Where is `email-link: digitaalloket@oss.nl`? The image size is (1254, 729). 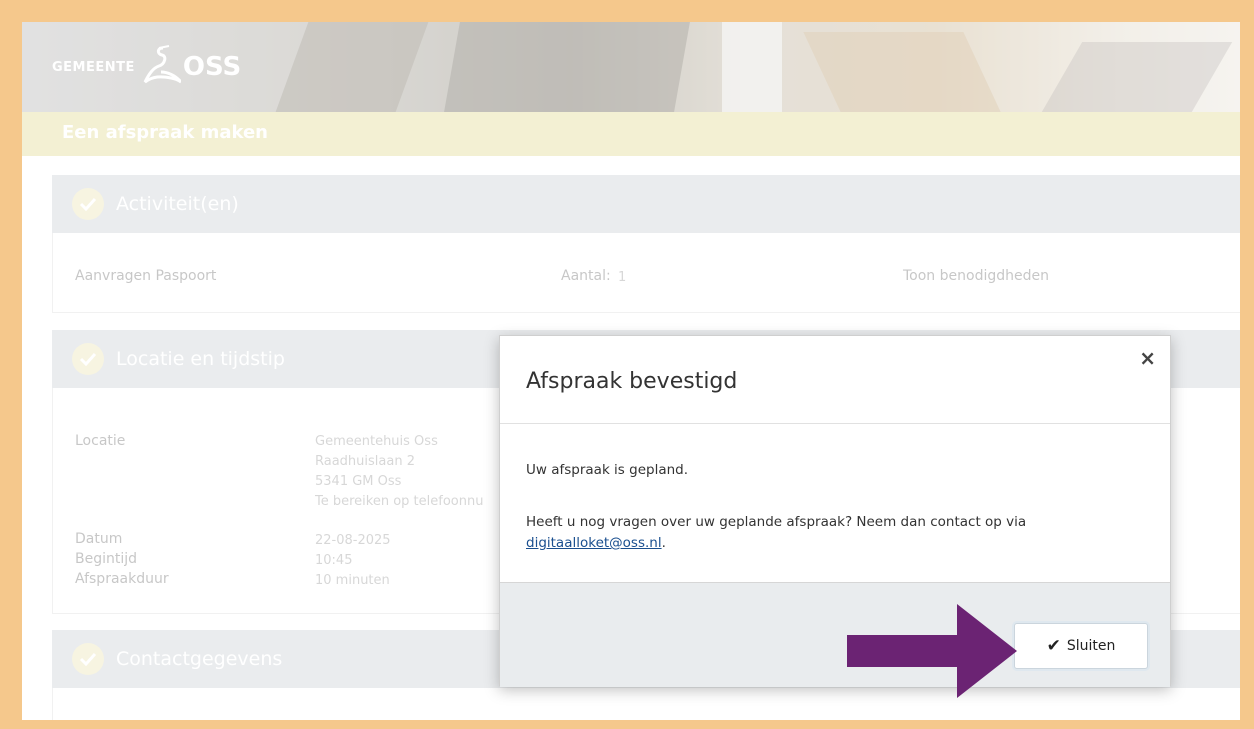
email-link: digitaalloket@oss.nl is located at coordinates (594, 543).